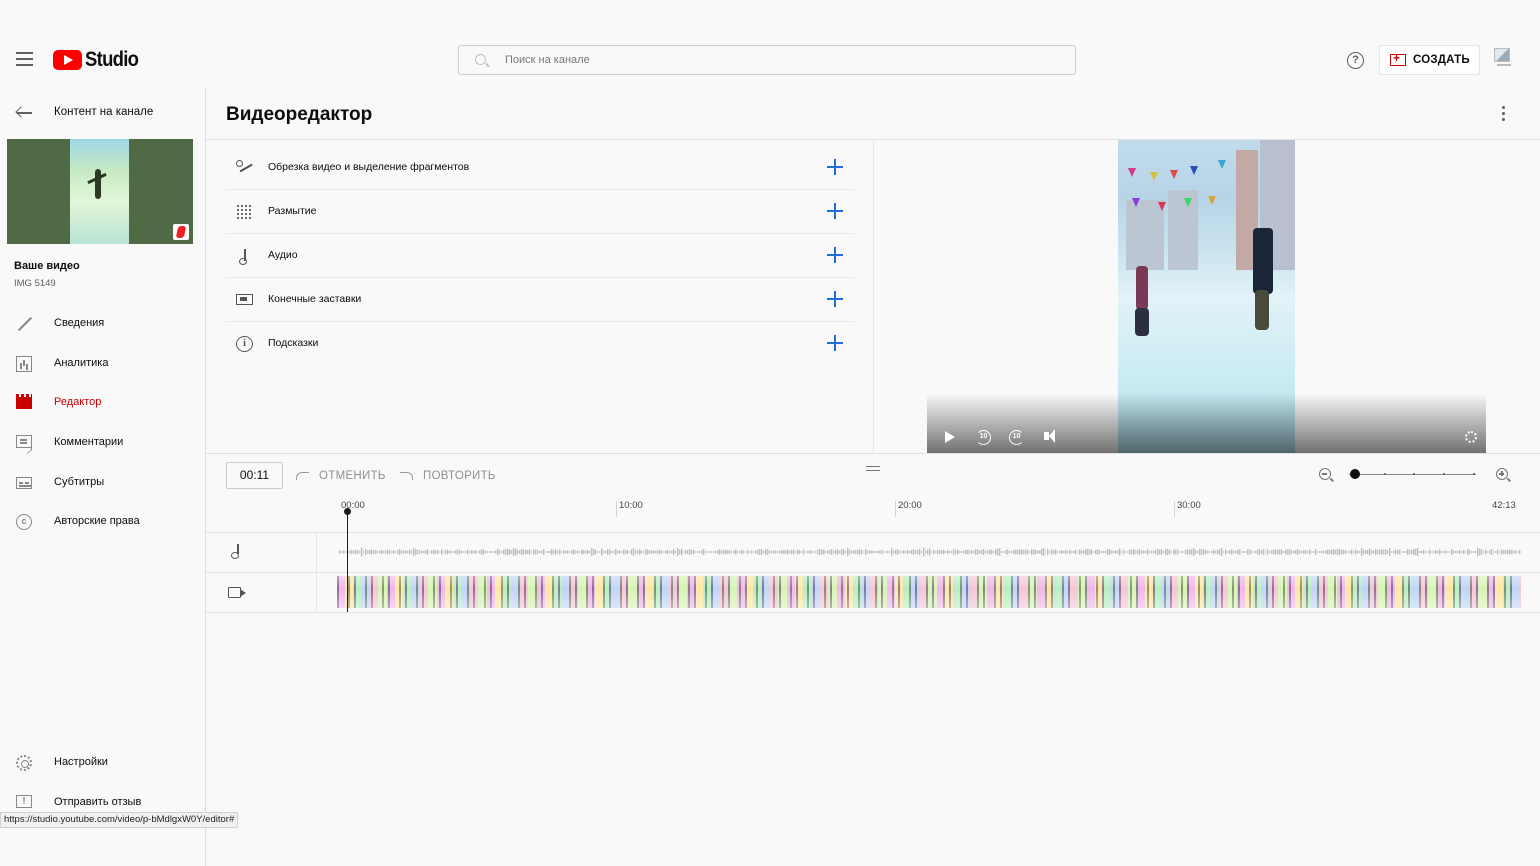  Describe the element at coordinates (102, 483) in the screenshot. I see `sidebar-item-subtitles: Субтитры` at that location.